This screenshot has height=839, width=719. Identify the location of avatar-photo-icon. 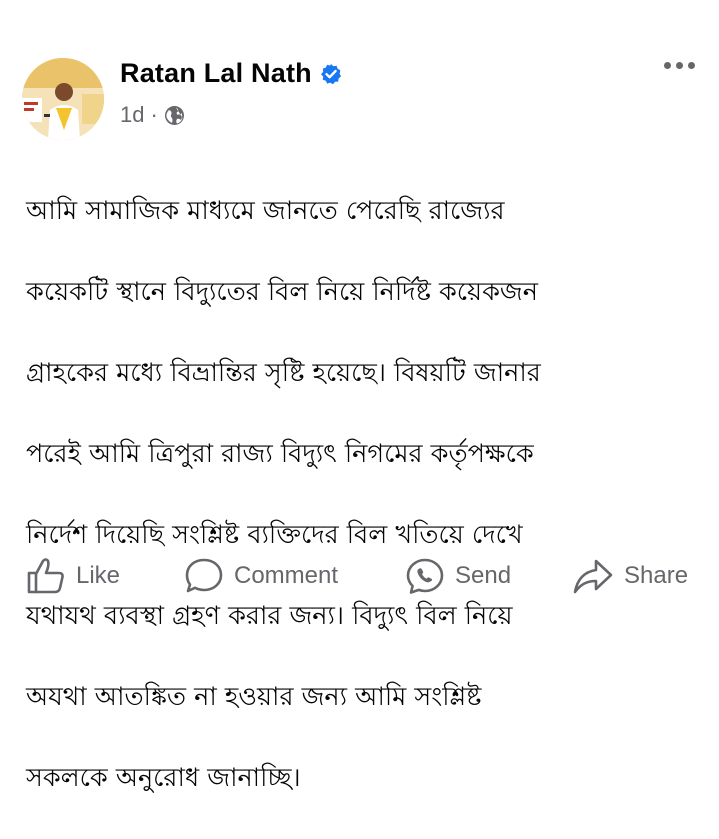
(63, 99).